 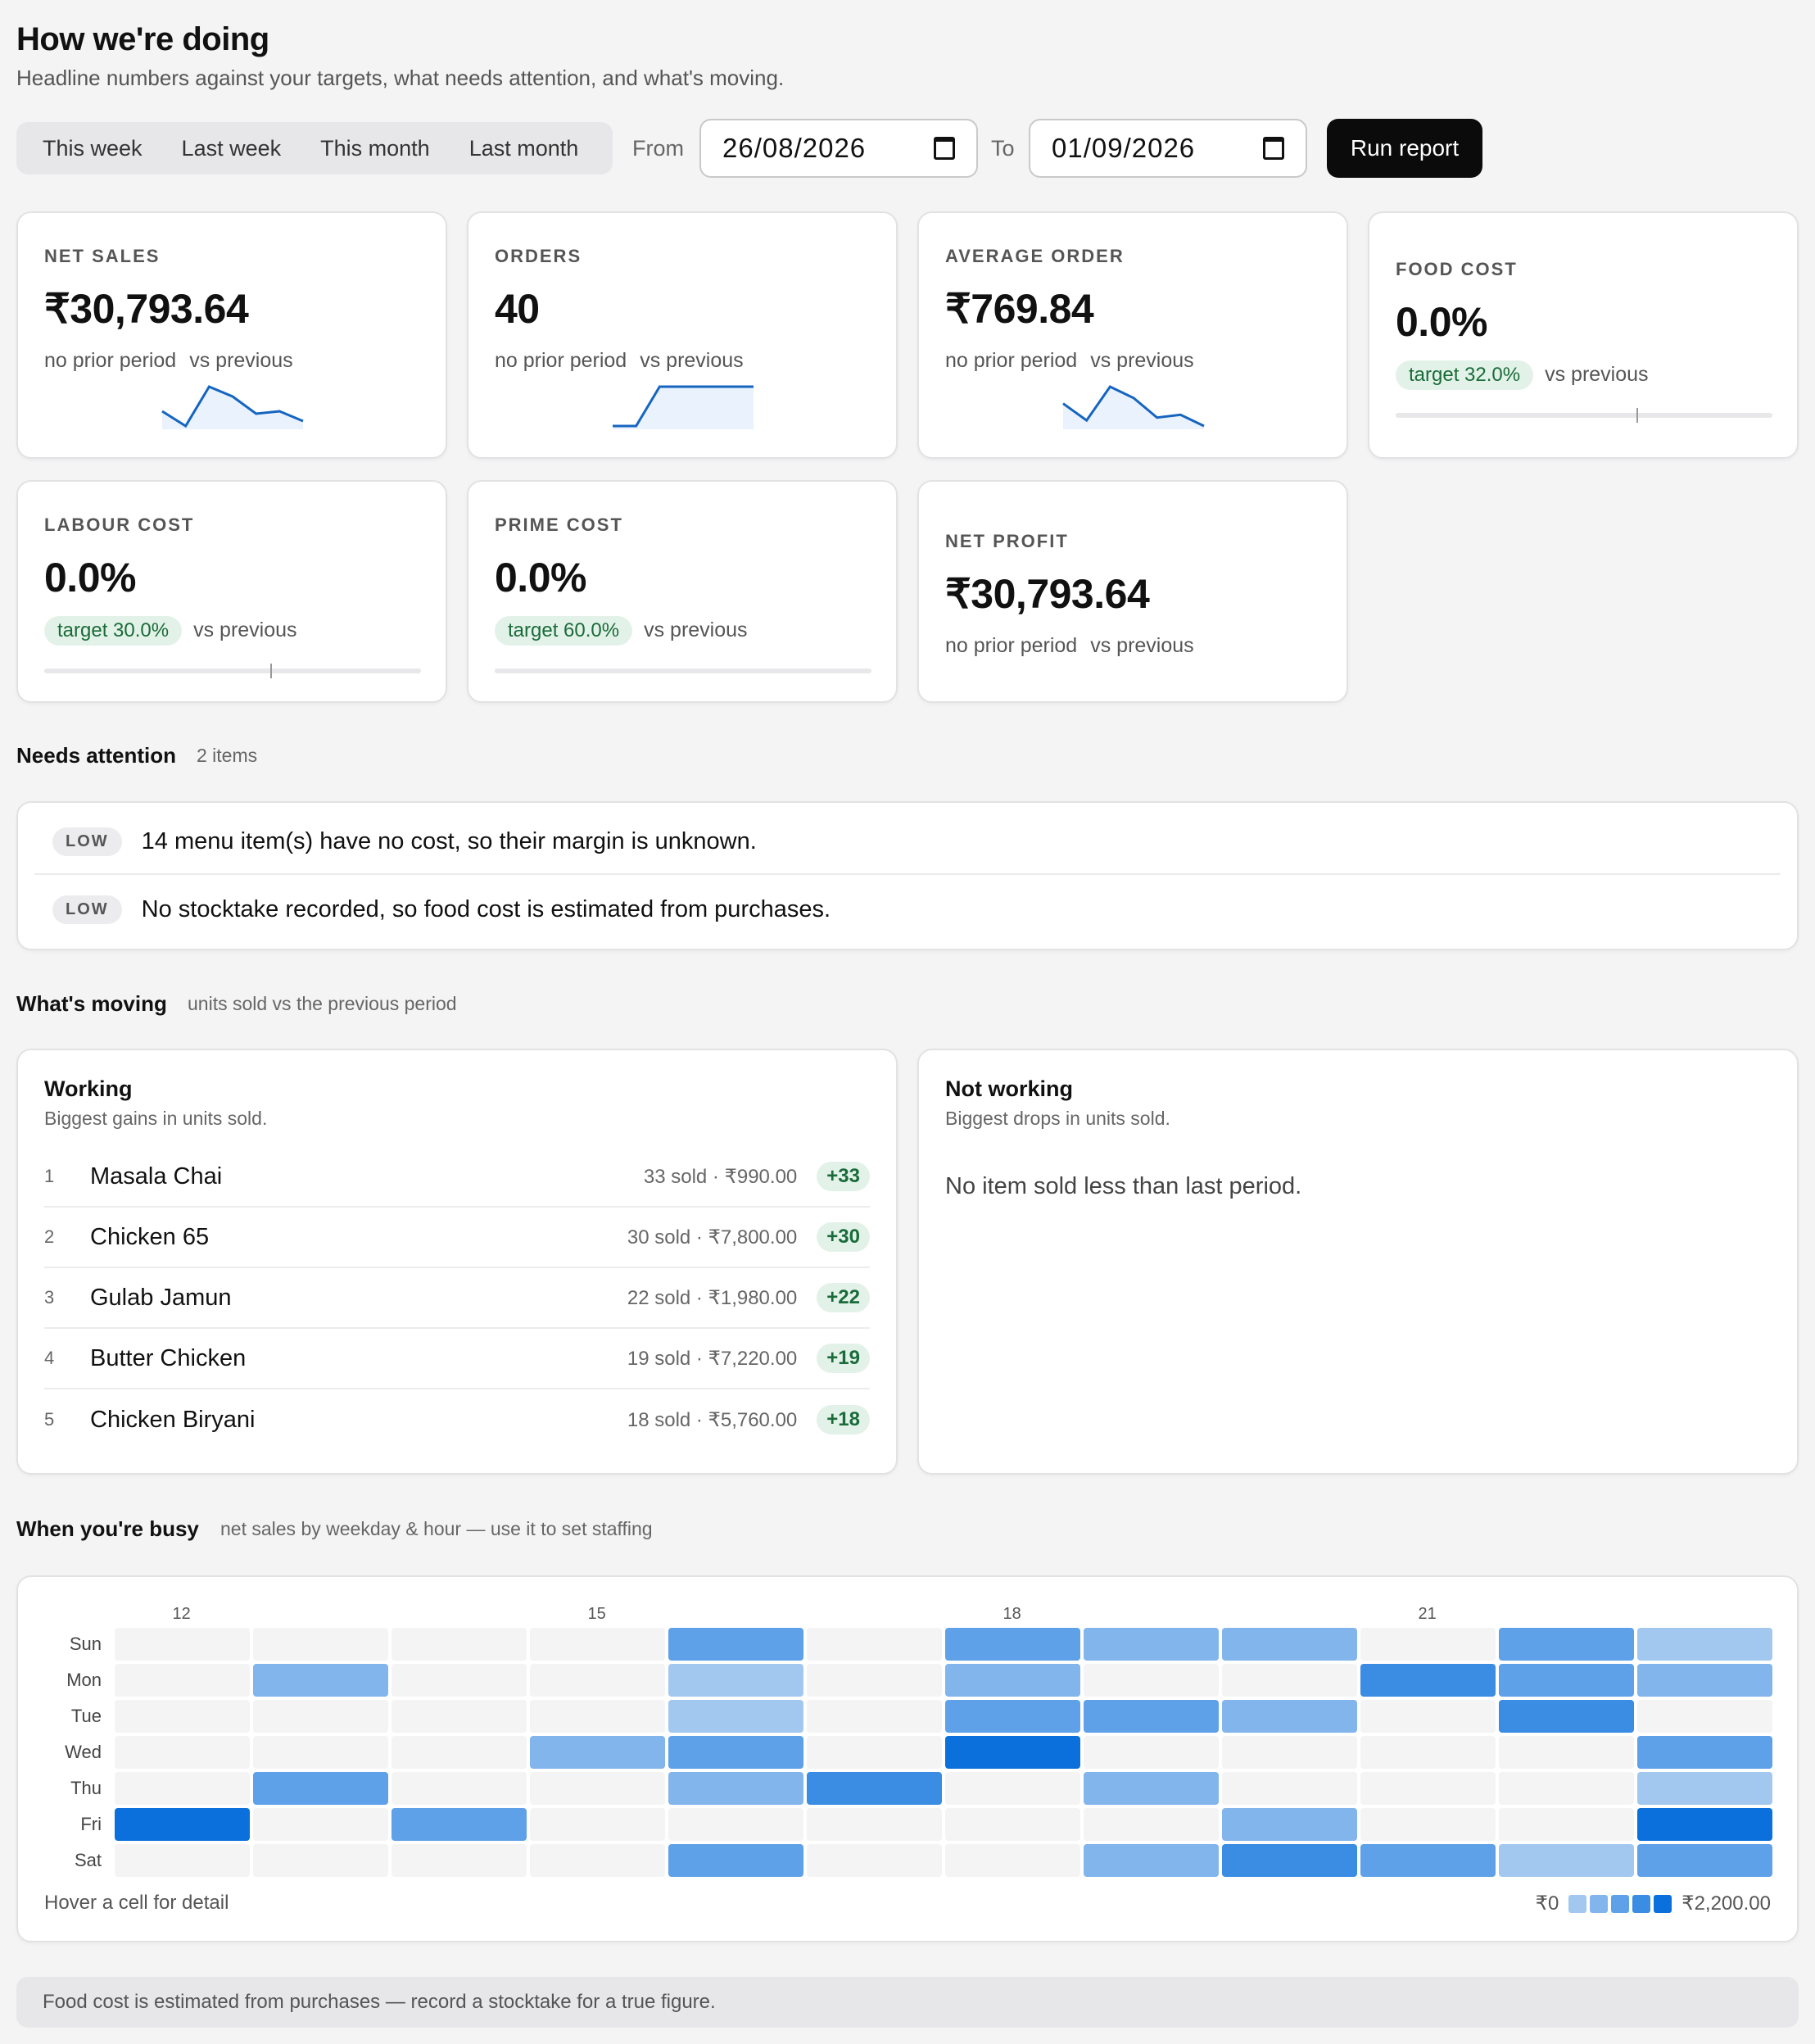 I want to click on list-item: 2 Chicken 65 30 sold · ₹7,800.00 +30, so click(x=457, y=1238).